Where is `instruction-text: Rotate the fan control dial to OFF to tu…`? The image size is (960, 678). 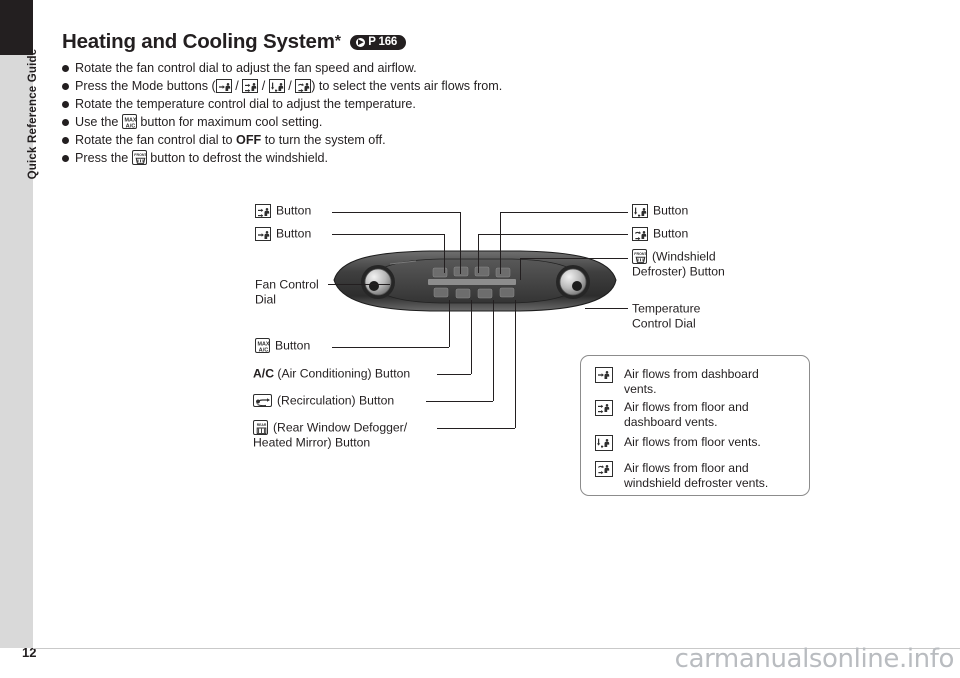
instruction-text: Rotate the fan control dial to OFF to tu… is located at coordinates (230, 140).